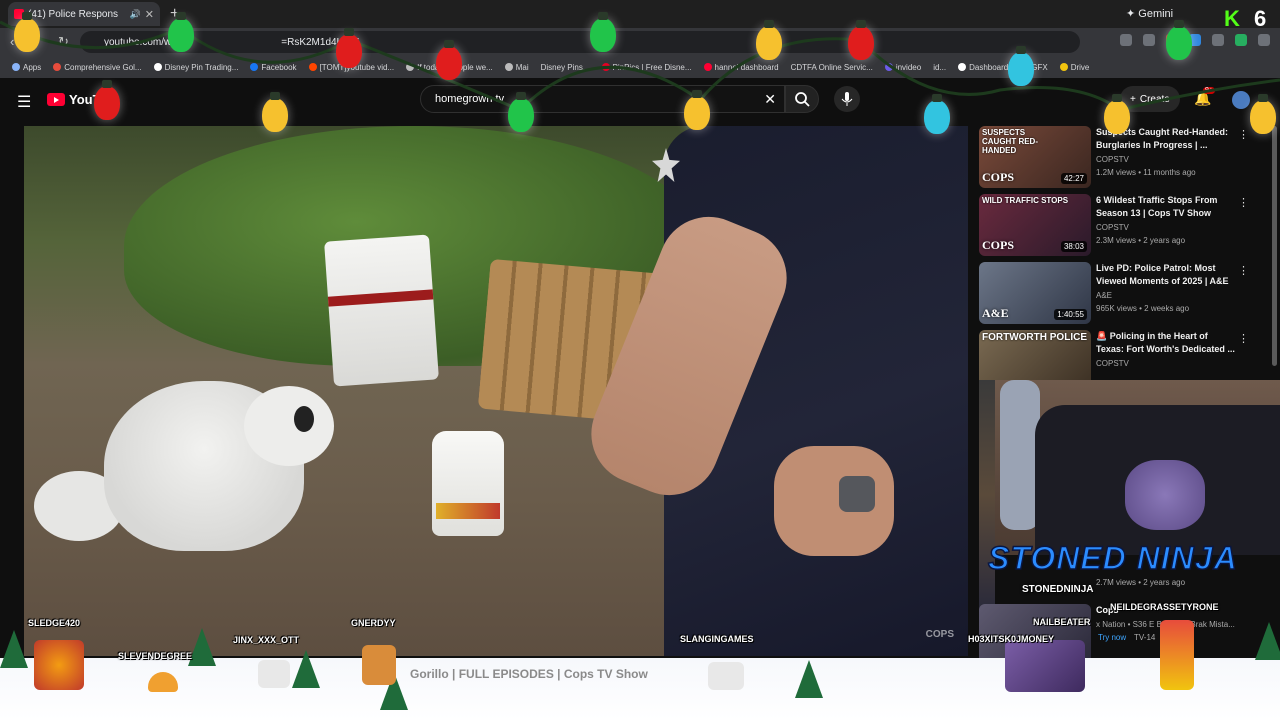 The height and width of the screenshot is (720, 1280). Describe the element at coordinates (741, 67) in the screenshot. I see `bookmark-item: hannel dashboard` at that location.